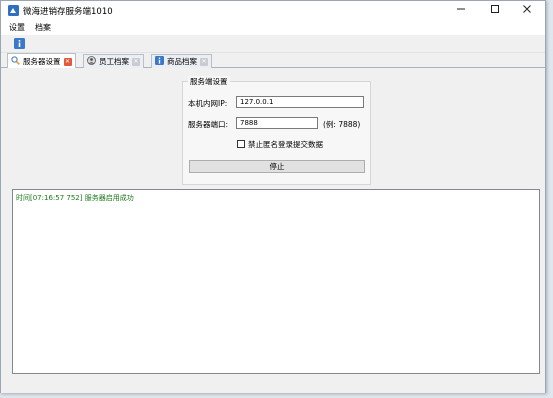 Image resolution: width=553 pixels, height=398 pixels. I want to click on menu-bar: 设置 档案, so click(273, 27).